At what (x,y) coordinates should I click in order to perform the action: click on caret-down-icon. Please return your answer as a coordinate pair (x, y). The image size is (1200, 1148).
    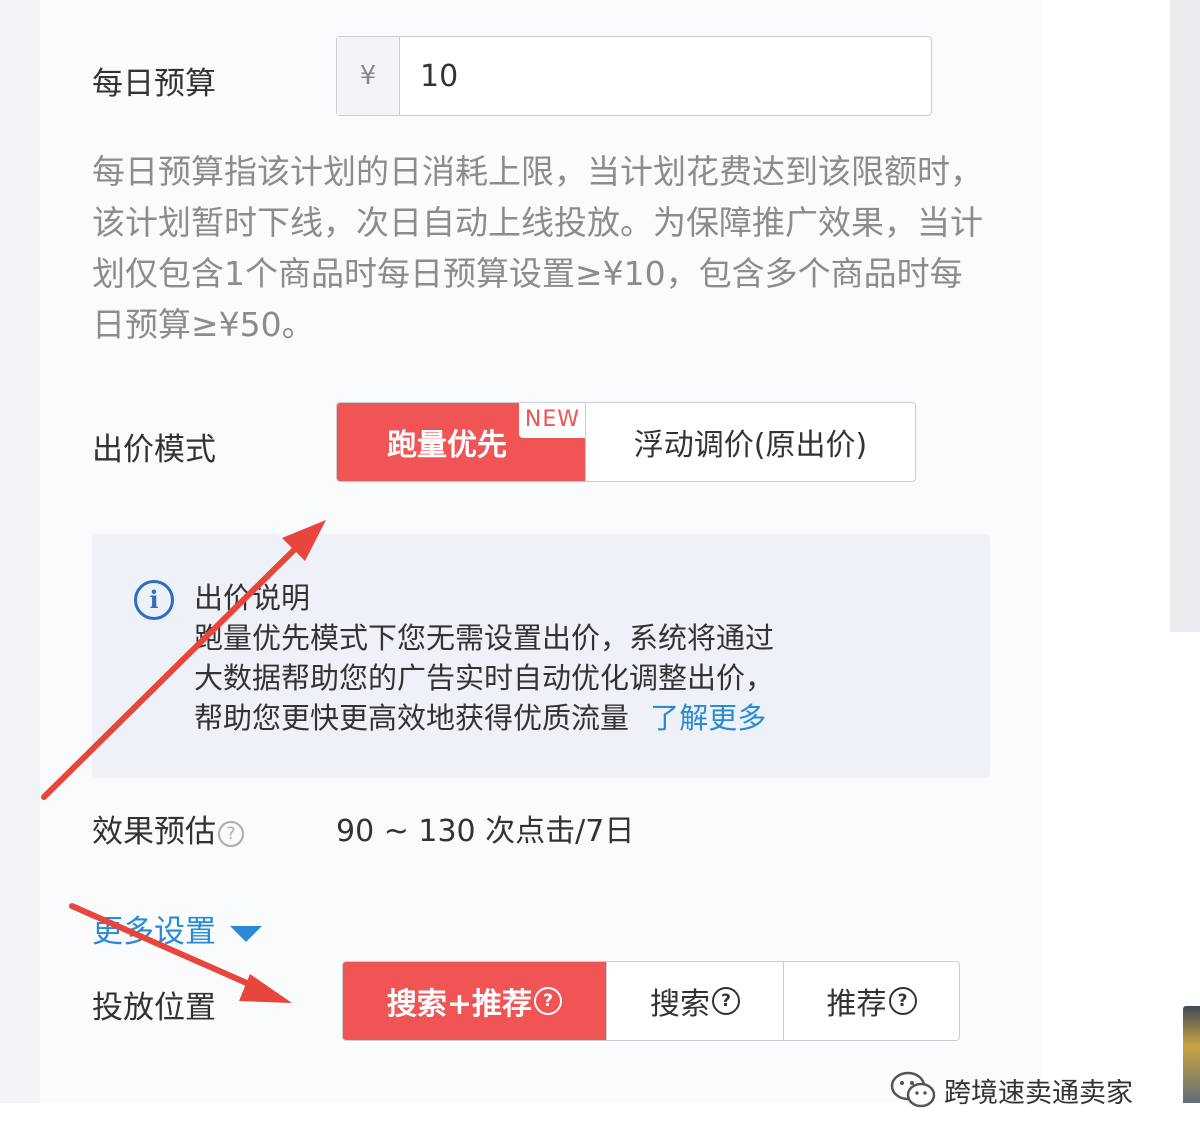
    Looking at the image, I should click on (246, 933).